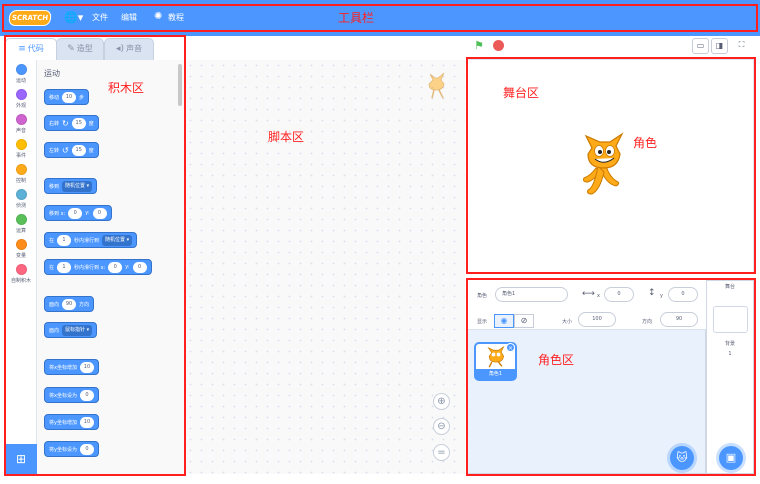 The width and height of the screenshot is (760, 484). Describe the element at coordinates (567, 322) in the screenshot. I see `size-label: 大小` at that location.